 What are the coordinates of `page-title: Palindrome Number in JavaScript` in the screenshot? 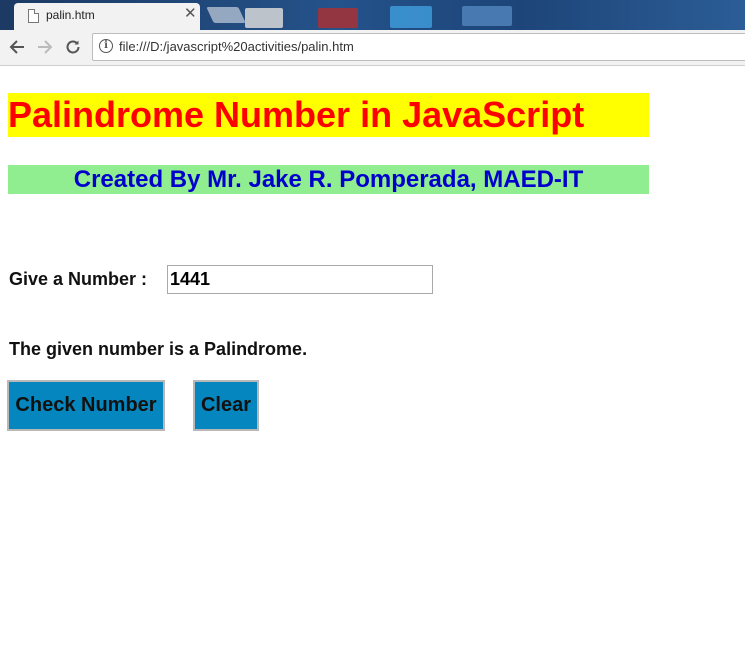 It's located at (328, 115).